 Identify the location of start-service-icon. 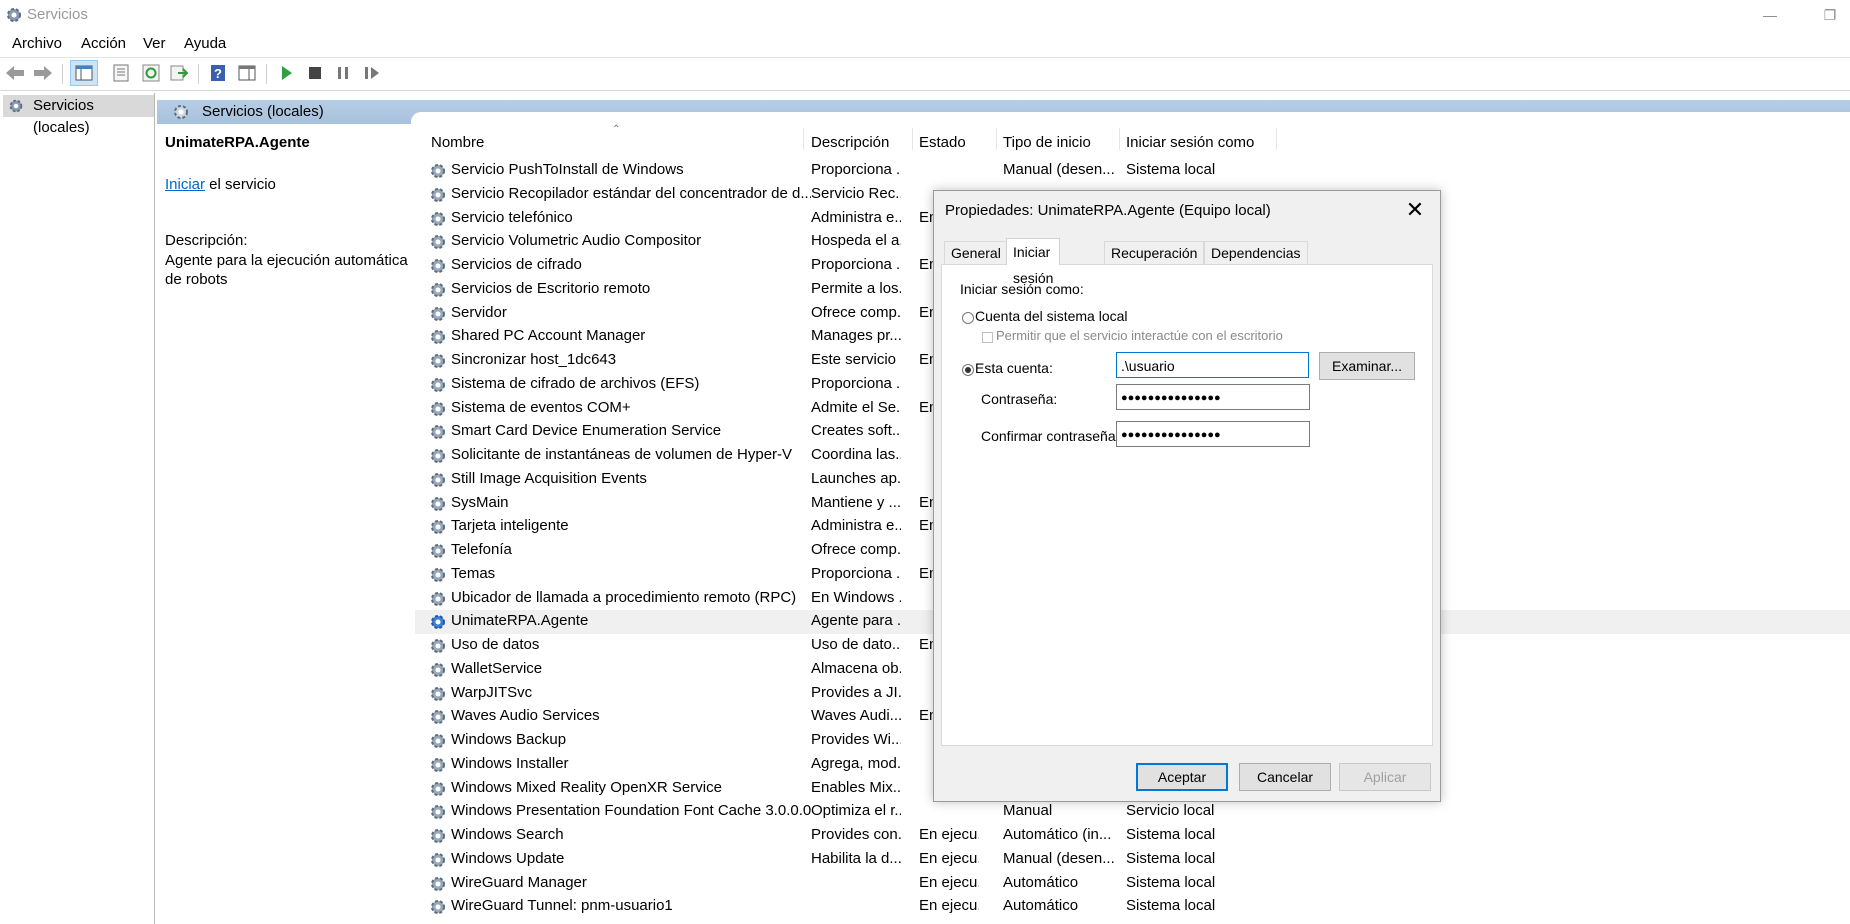
(287, 73).